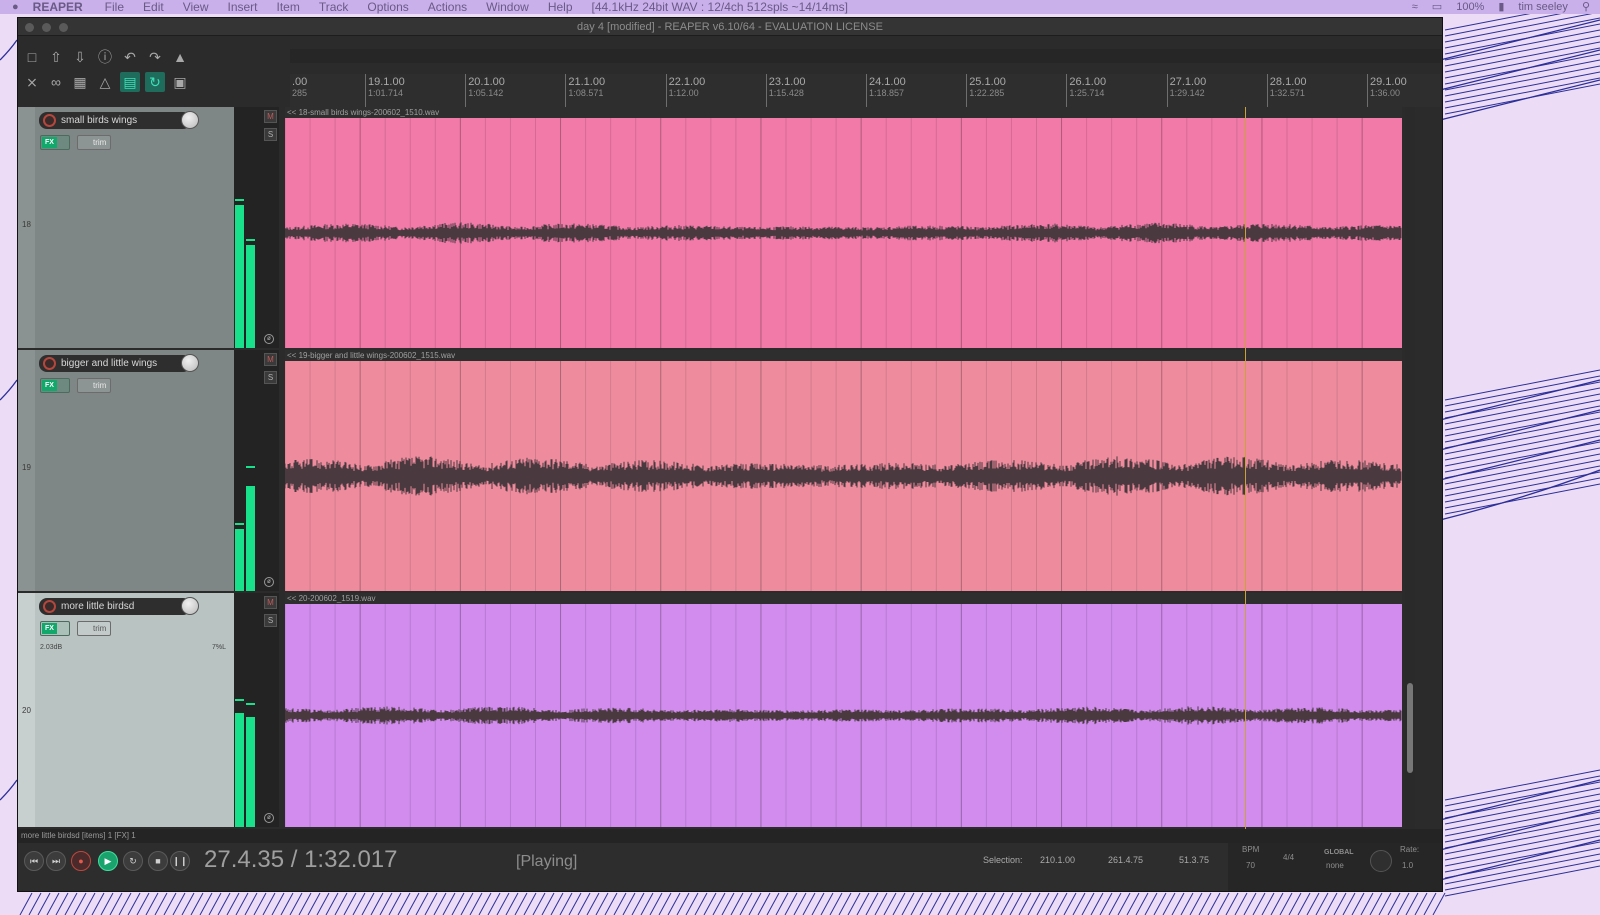 The width and height of the screenshot is (1600, 915). I want to click on minimize-window-button, so click(46, 27).